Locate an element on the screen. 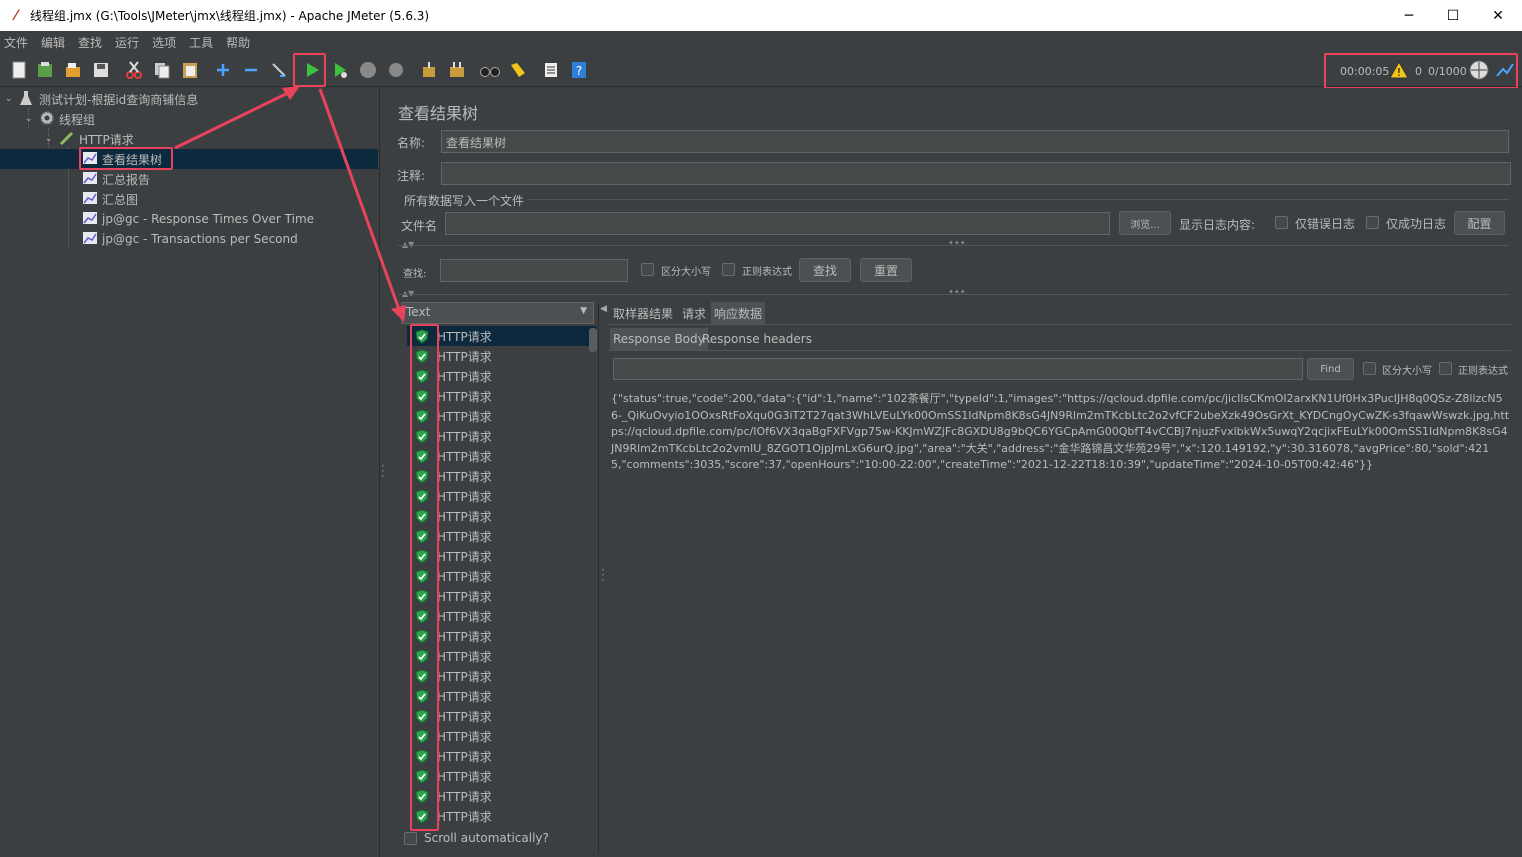  tree-item-http-request: ⌄ HTTP请求 is located at coordinates (89, 139).